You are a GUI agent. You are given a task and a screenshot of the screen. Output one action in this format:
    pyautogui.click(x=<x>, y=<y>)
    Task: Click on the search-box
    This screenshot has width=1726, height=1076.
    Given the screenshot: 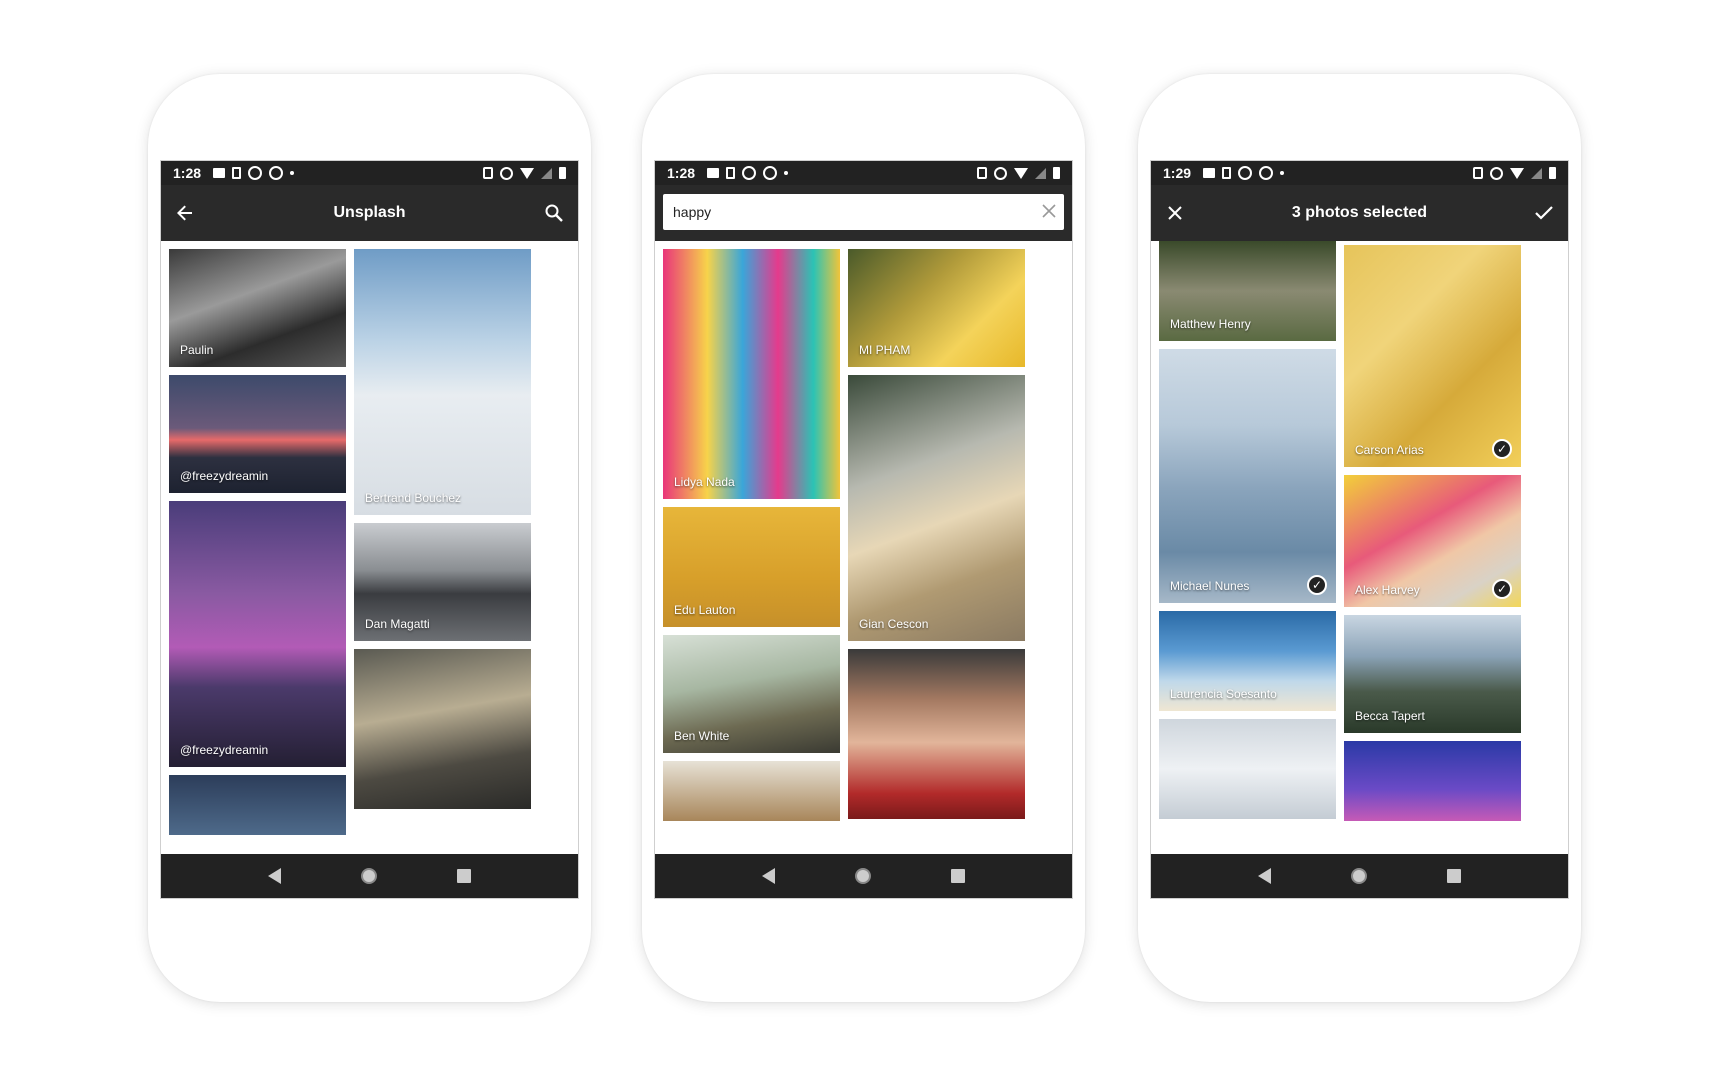 What is the action you would take?
    pyautogui.click(x=863, y=212)
    